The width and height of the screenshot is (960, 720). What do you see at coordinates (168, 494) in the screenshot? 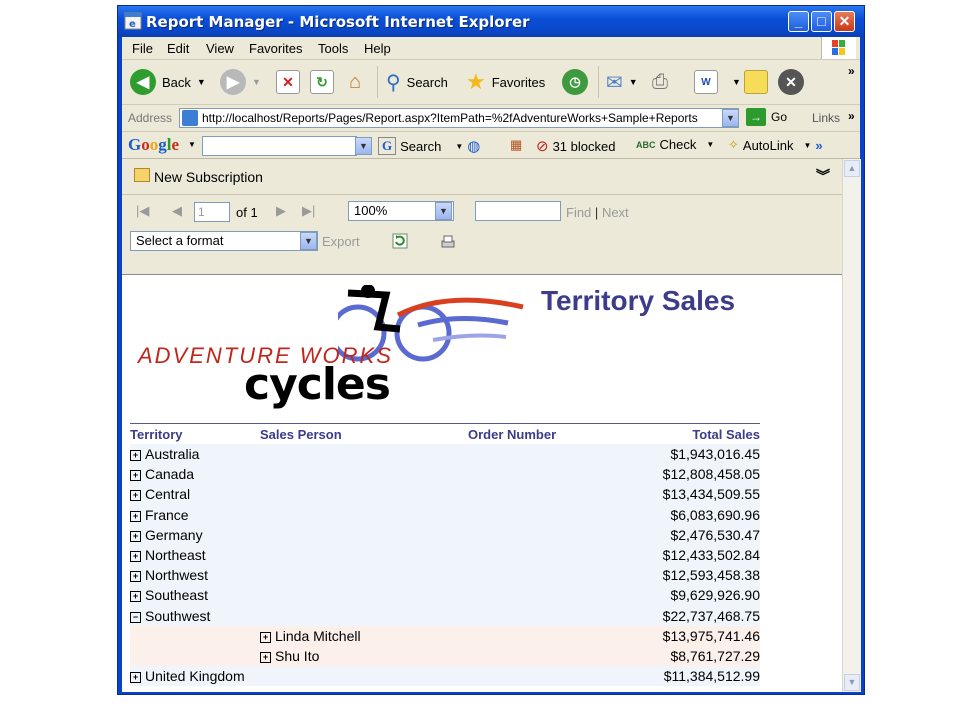
I see `territory-name: Central` at bounding box center [168, 494].